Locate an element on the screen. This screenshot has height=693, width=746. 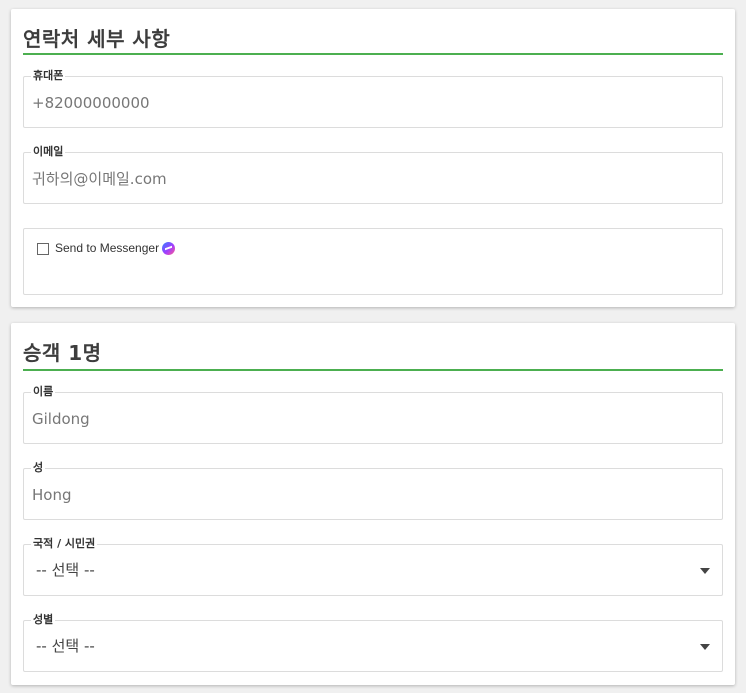
email-label: 이메일 is located at coordinates (48, 152).